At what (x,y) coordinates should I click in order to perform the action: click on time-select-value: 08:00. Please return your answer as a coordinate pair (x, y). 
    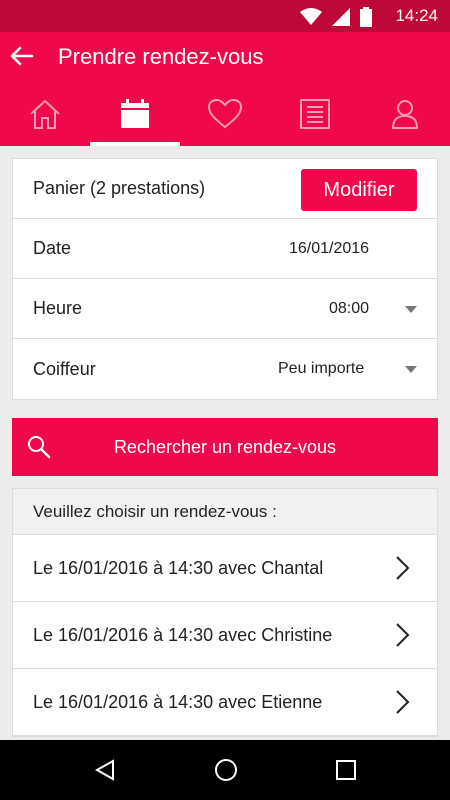
    Looking at the image, I should click on (349, 309).